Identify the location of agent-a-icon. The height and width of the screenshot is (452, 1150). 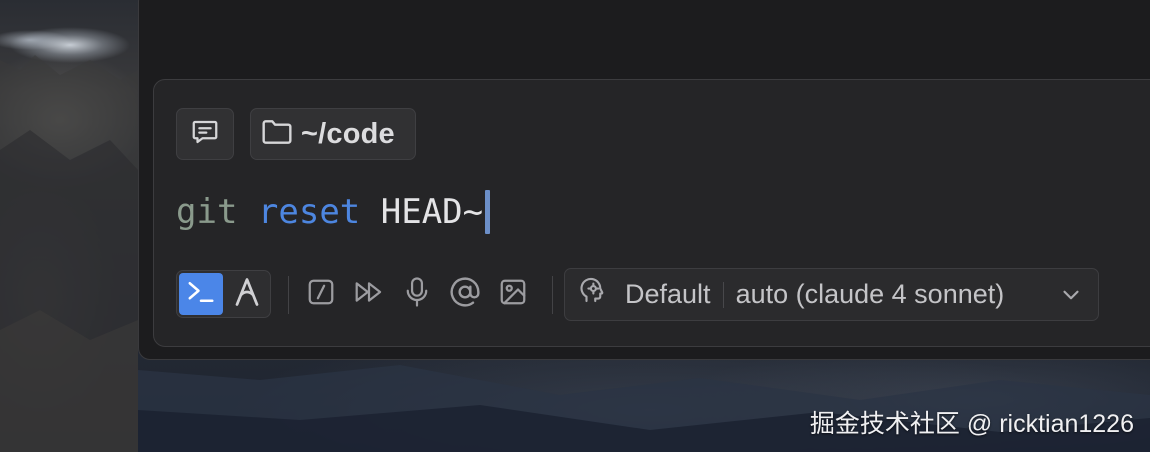
(247, 294).